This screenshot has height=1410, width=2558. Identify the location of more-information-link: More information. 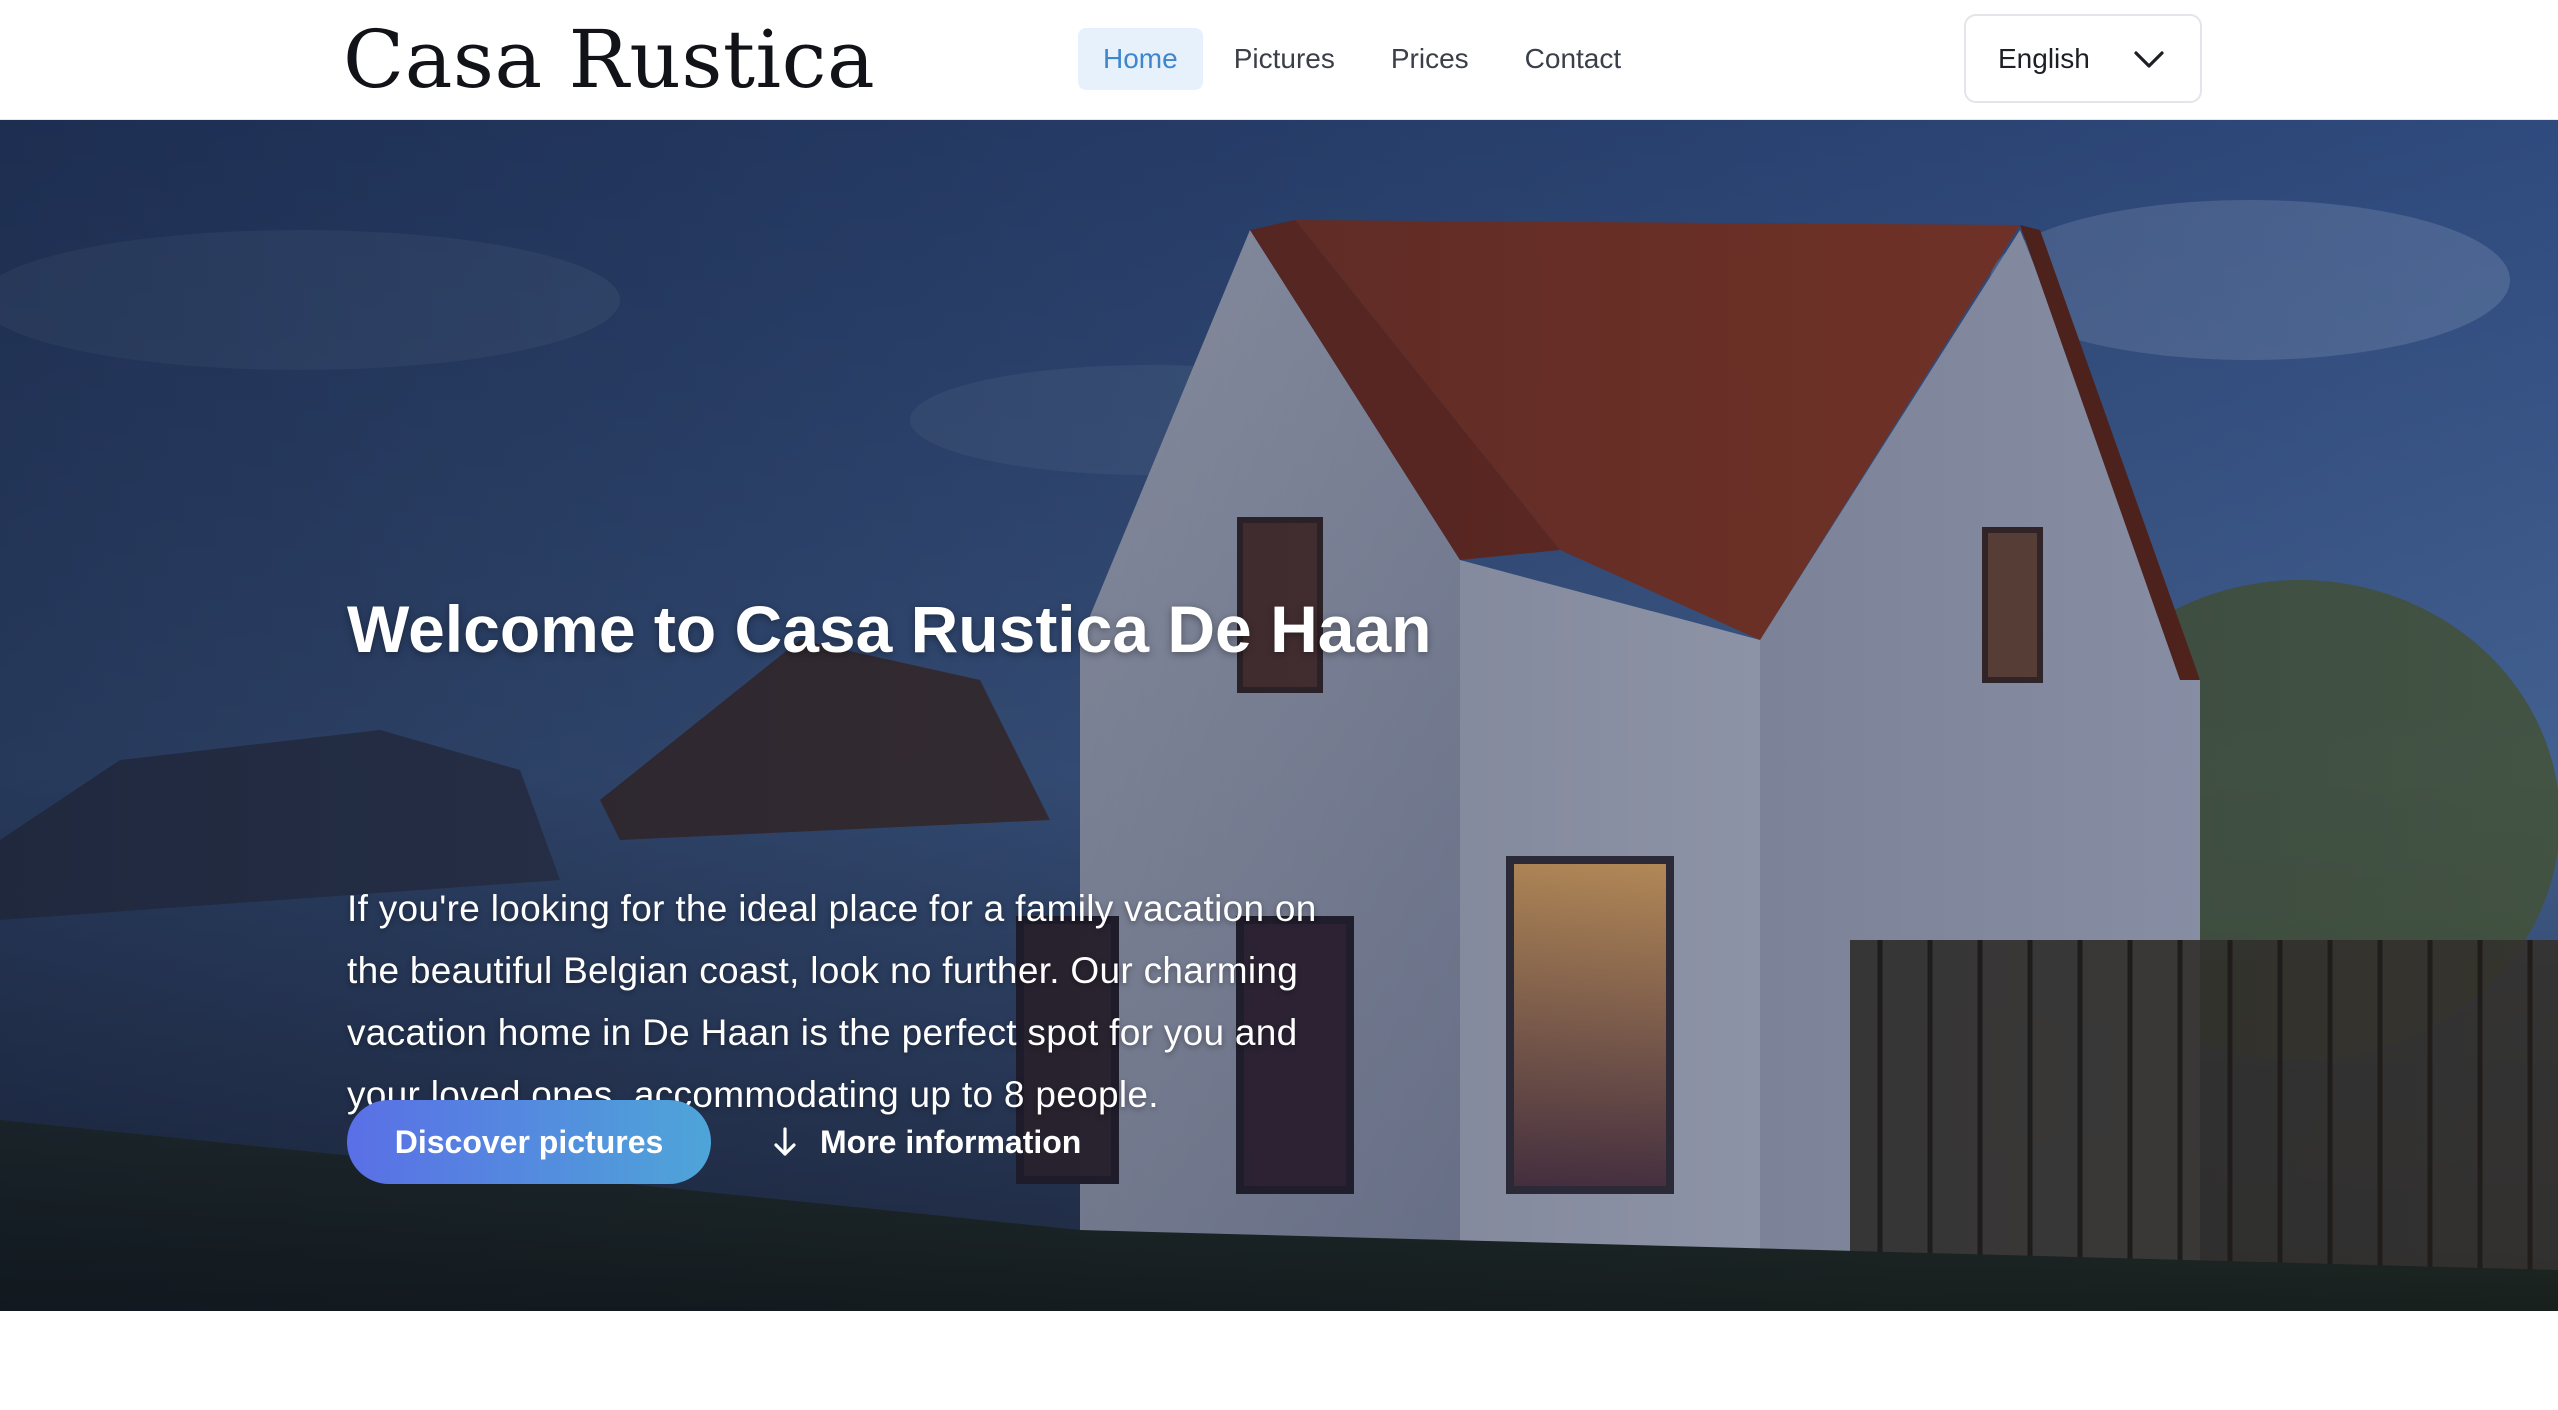
(925, 1142).